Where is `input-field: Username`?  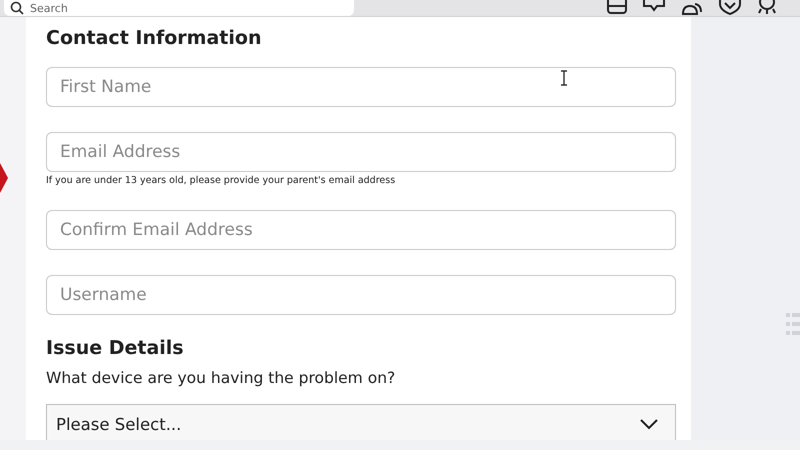 input-field: Username is located at coordinates (361, 295).